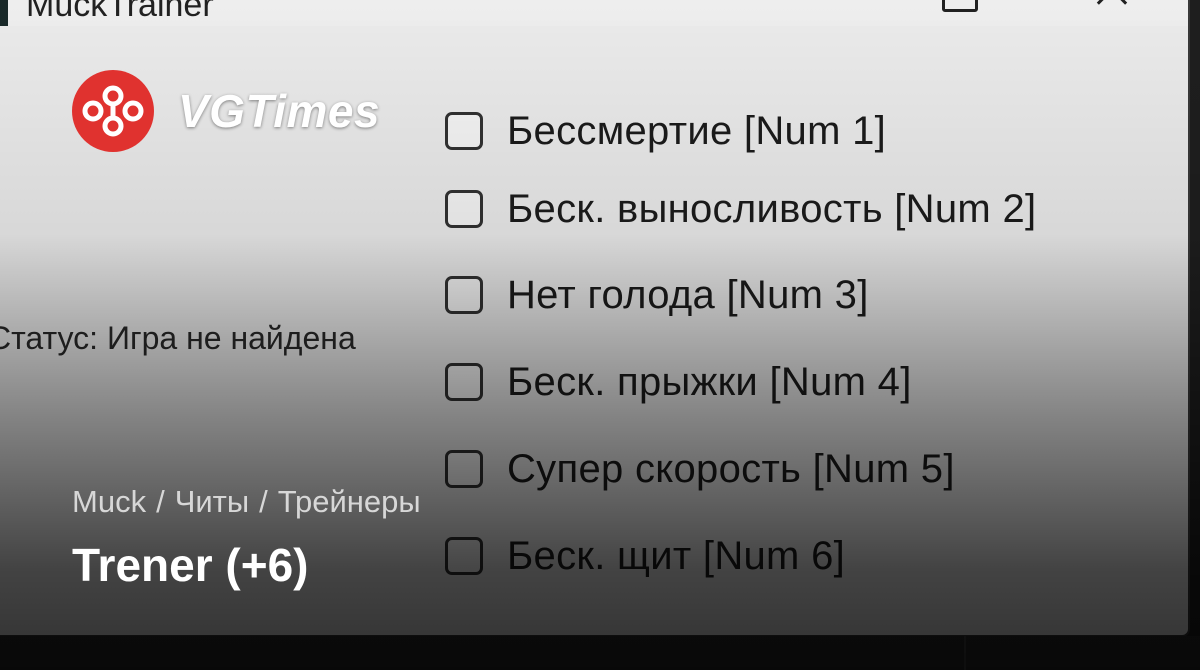 This screenshot has width=1200, height=670. Describe the element at coordinates (600, 653) in the screenshot. I see `desktop-strip` at that location.